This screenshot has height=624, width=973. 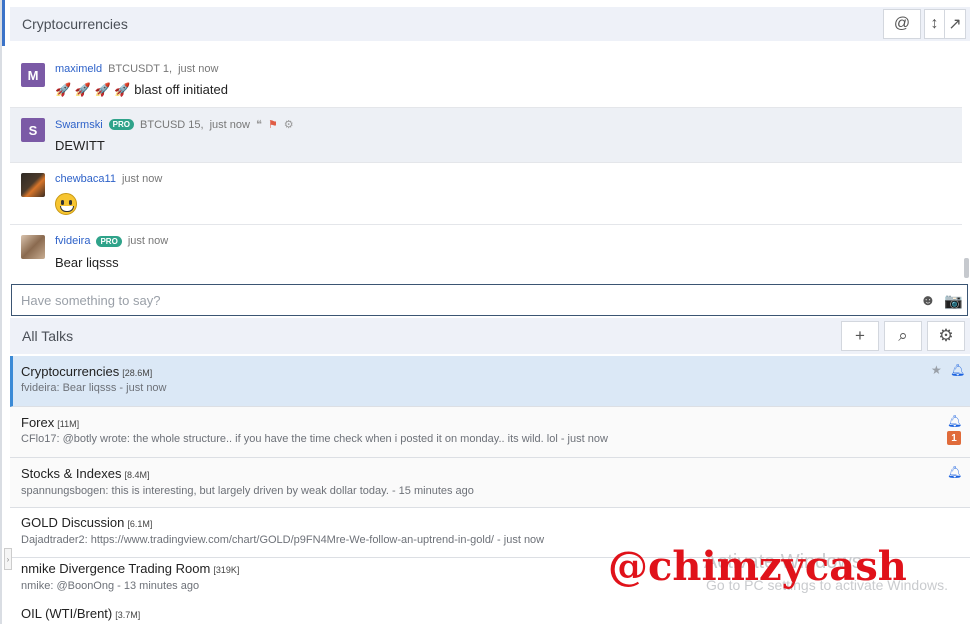 What do you see at coordinates (128, 615) in the screenshot?
I see `member-count: [3.7M]` at bounding box center [128, 615].